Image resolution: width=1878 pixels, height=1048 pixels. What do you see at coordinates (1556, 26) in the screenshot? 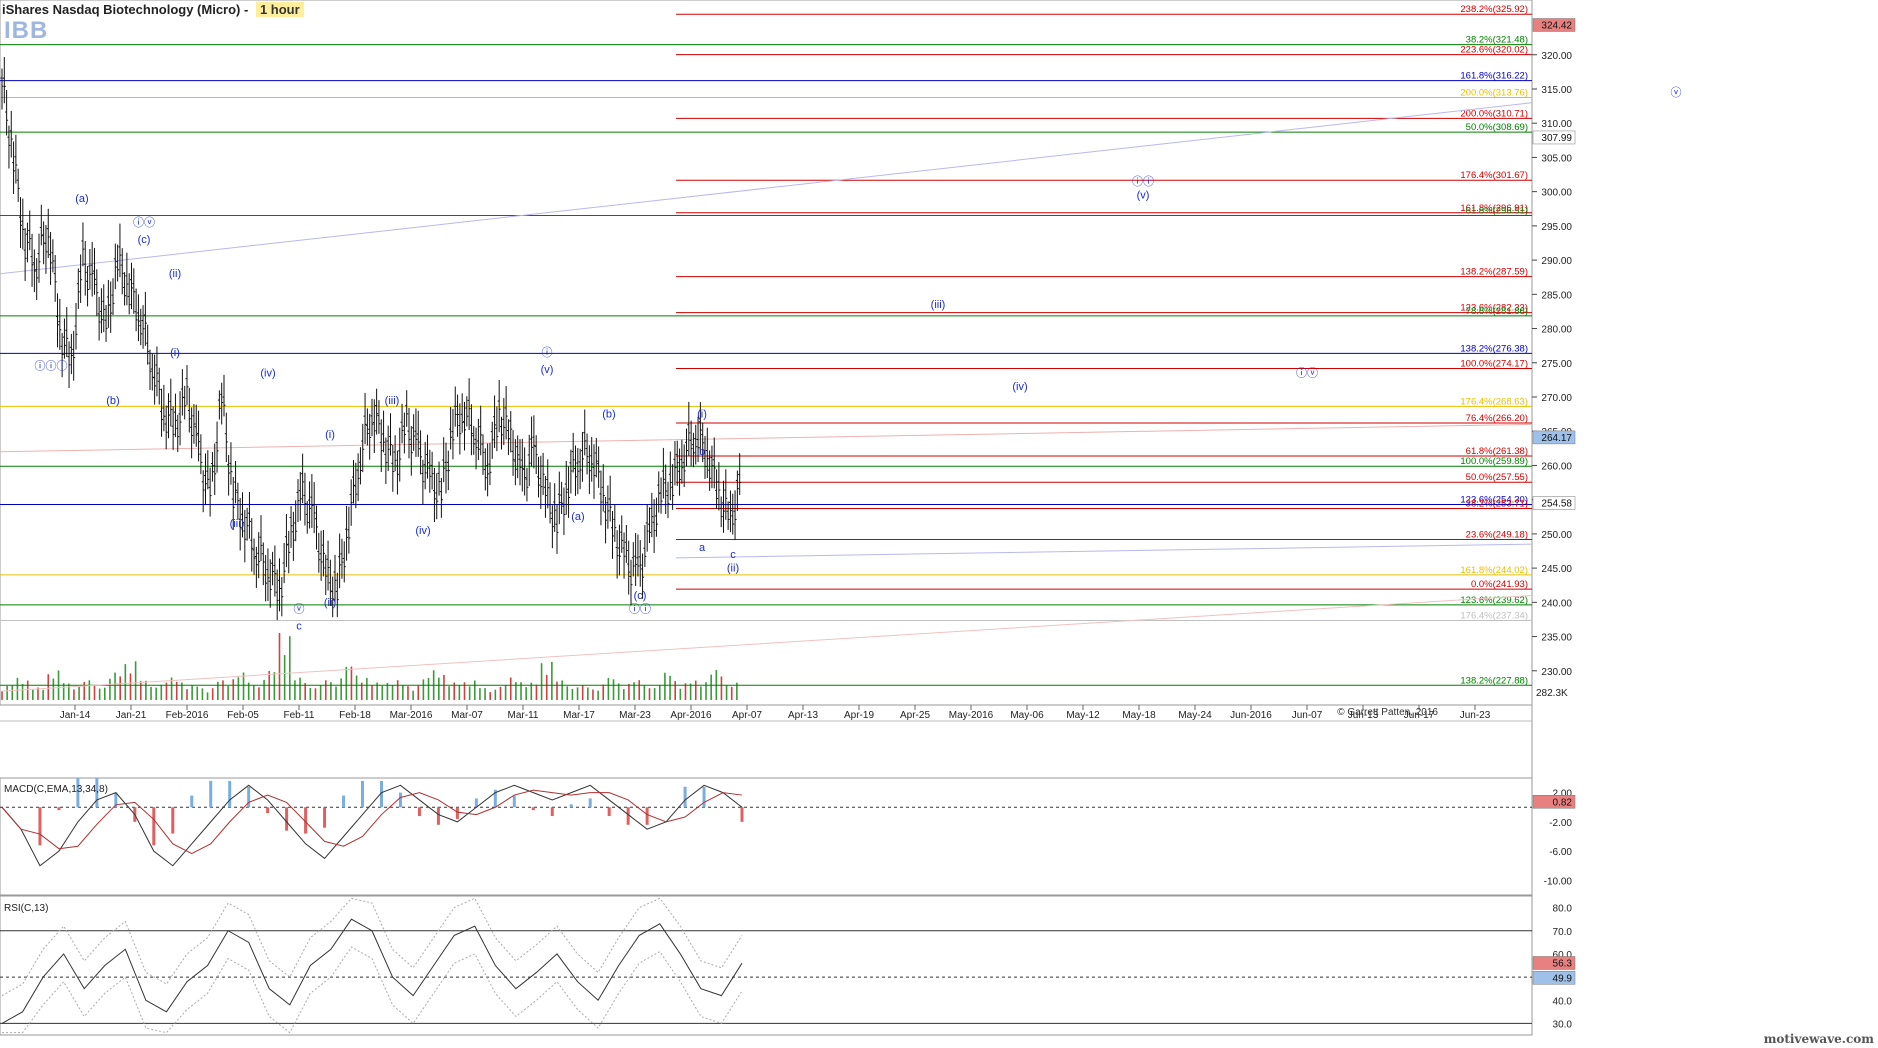
I see `price-badge-label: 324.42` at bounding box center [1556, 26].